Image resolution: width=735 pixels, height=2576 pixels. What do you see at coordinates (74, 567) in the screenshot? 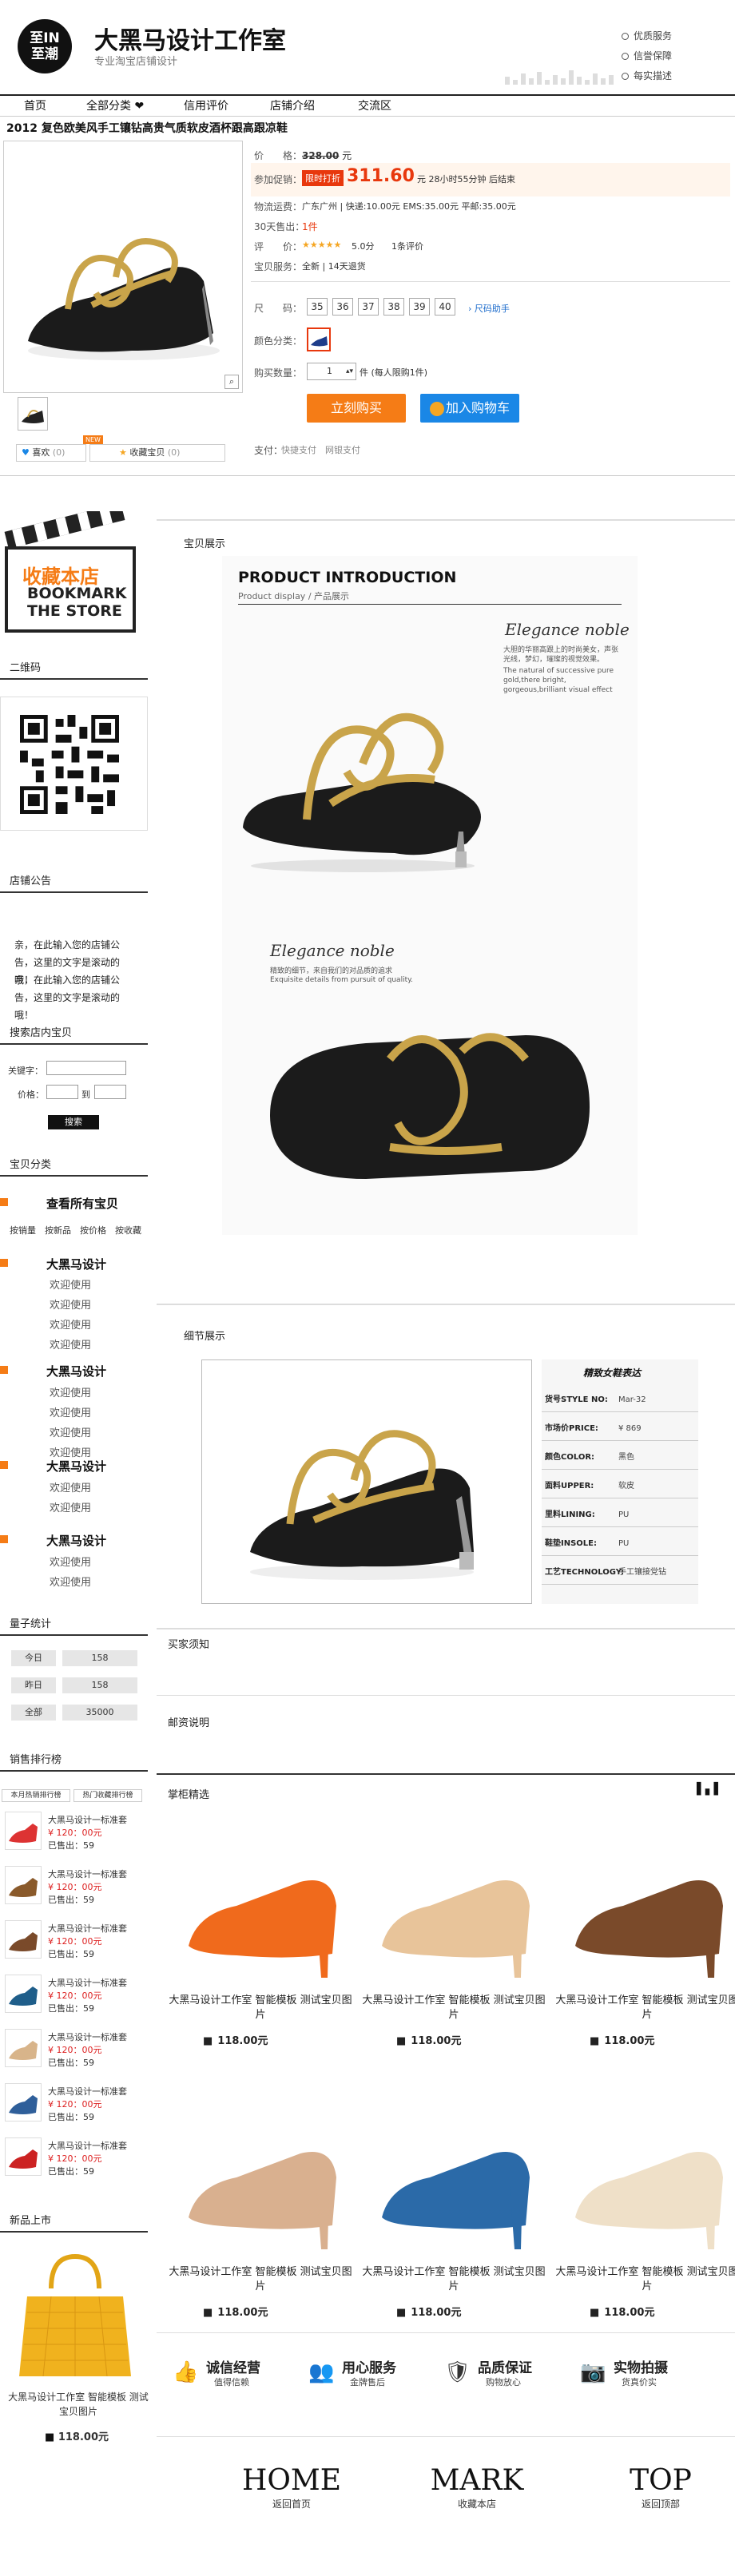
I see `bookmark-store-banner: 收藏本店 BOOKMARK THE STORE` at bounding box center [74, 567].